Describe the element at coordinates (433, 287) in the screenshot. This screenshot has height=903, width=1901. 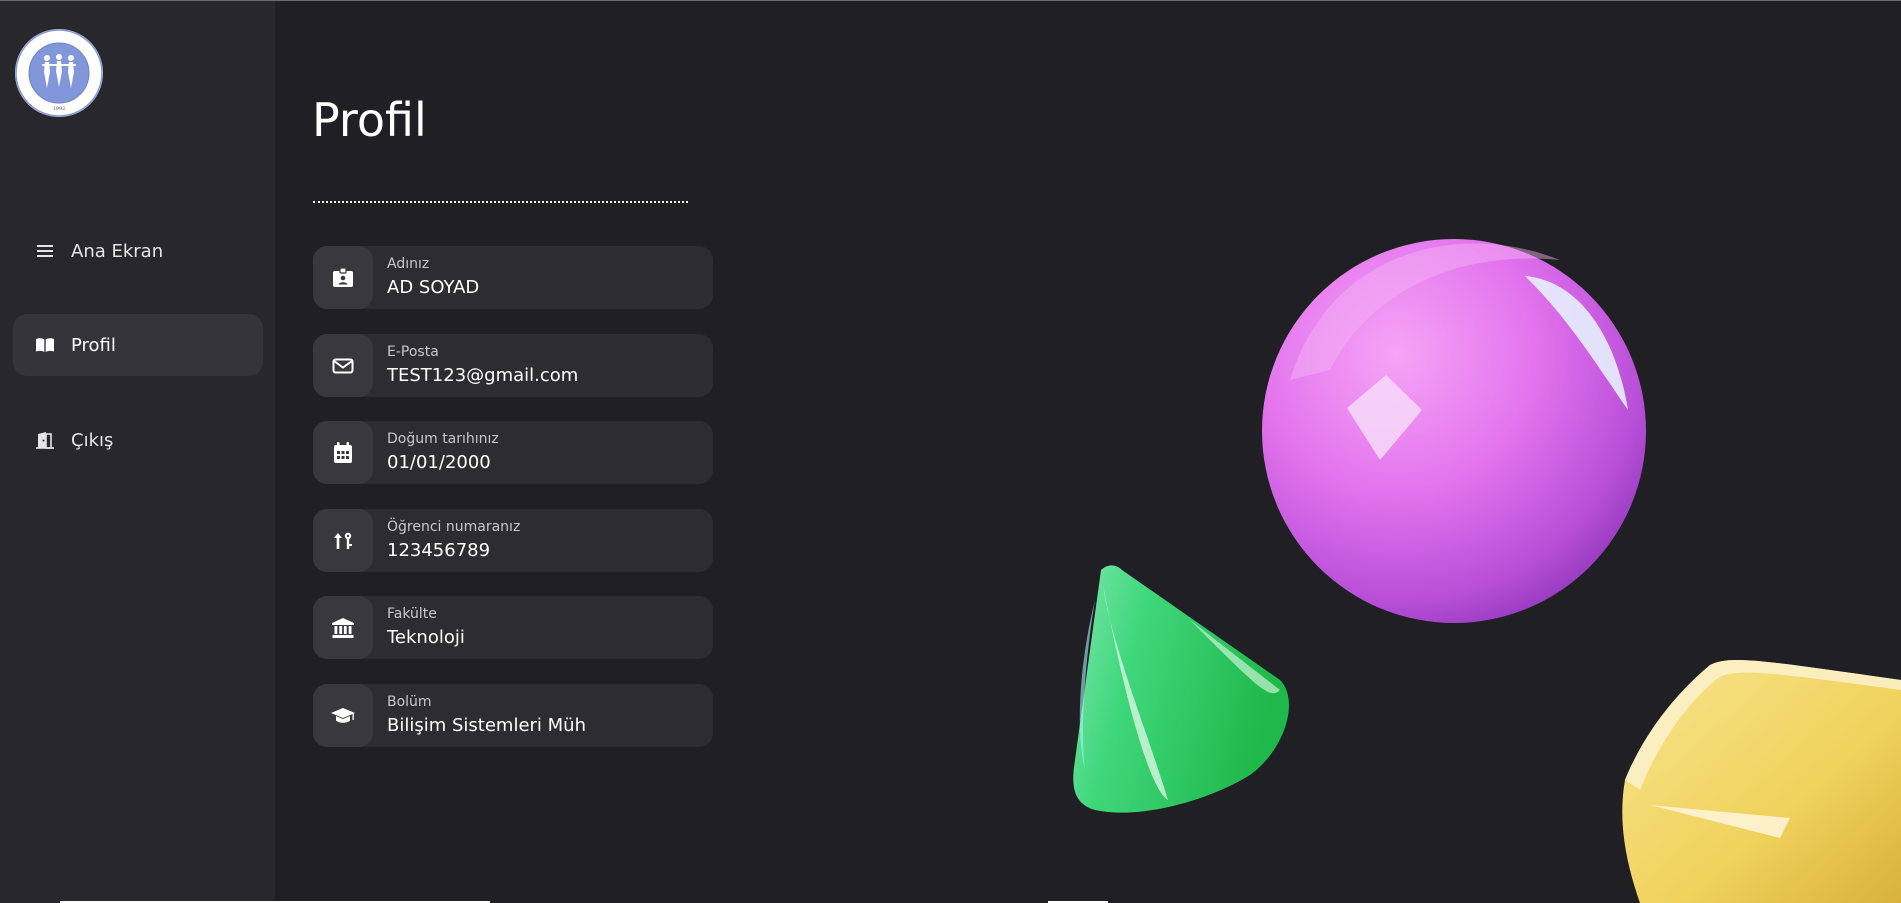
I see `field-value: AD SOYAD` at that location.